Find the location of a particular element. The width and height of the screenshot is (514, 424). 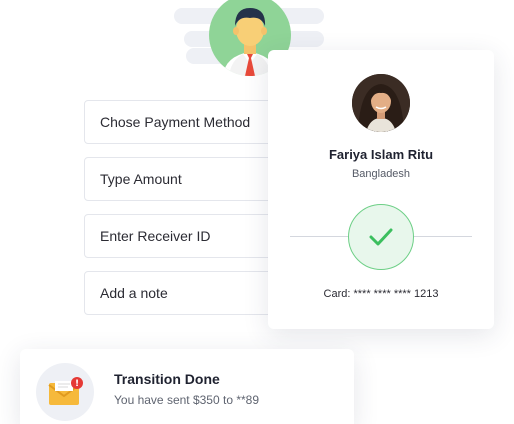

field-label: Enter Receiver ID is located at coordinates (155, 236).